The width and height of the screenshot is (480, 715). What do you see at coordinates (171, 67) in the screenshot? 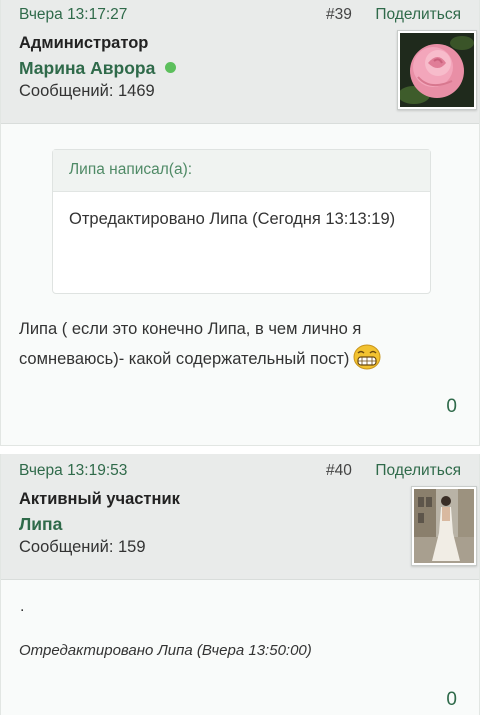
I see `online-status-icon` at bounding box center [171, 67].